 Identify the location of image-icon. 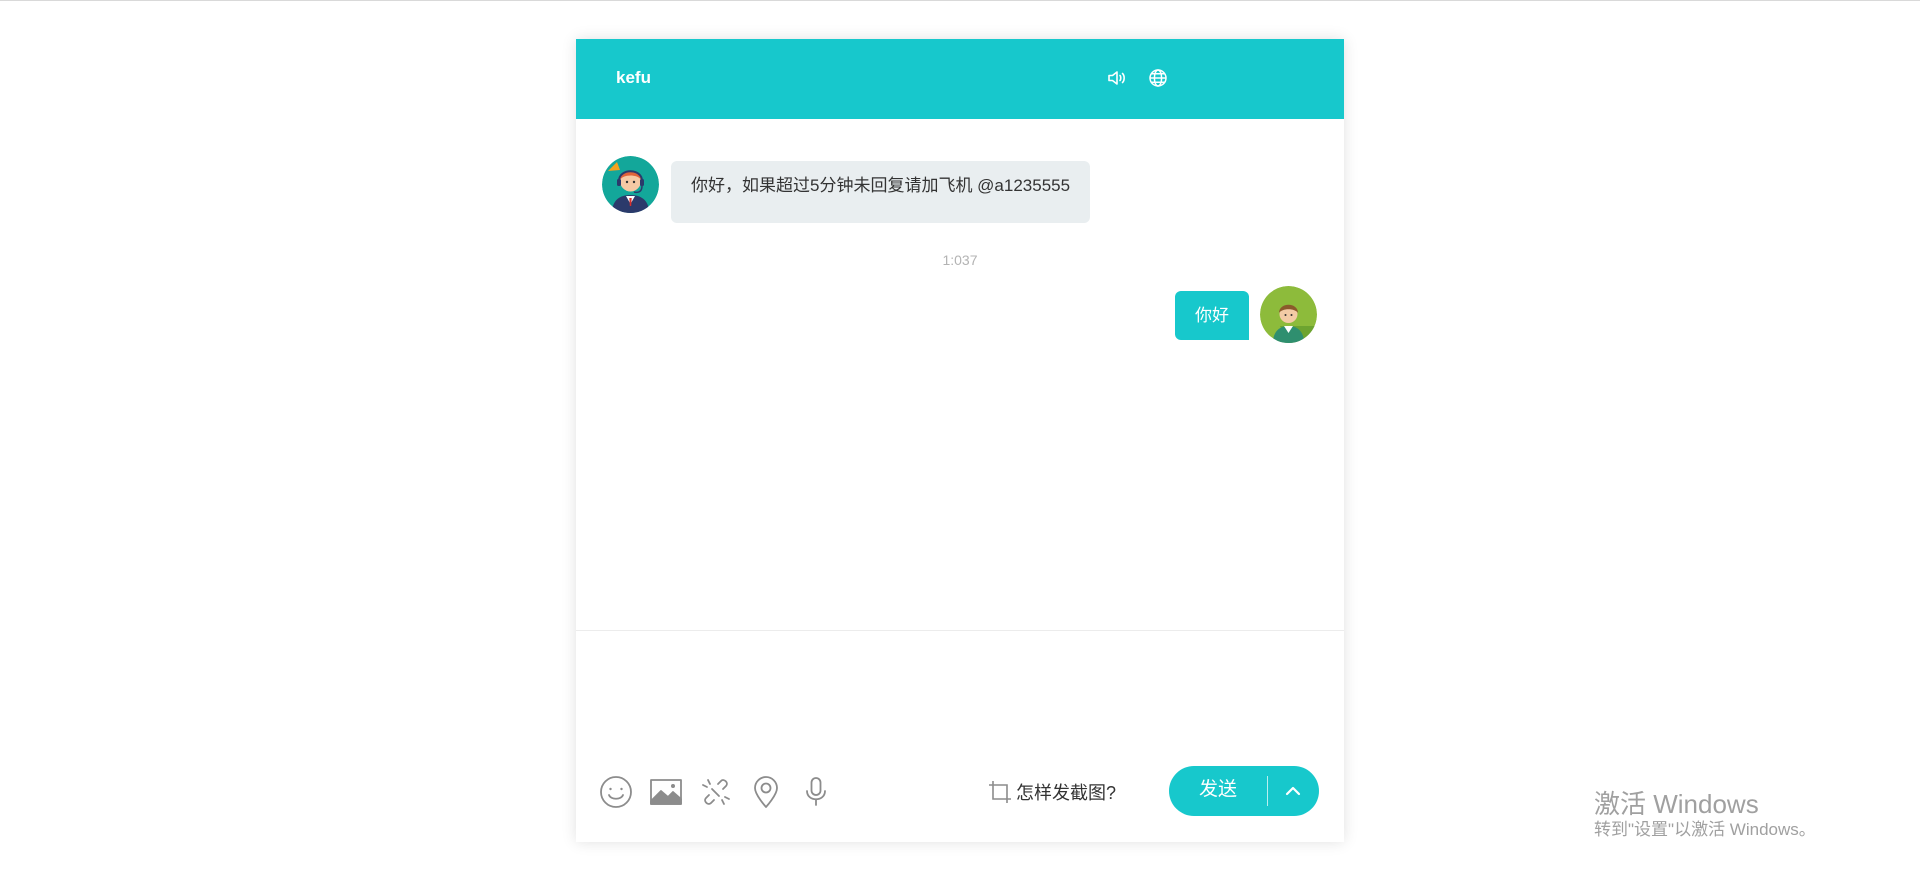
(666, 792).